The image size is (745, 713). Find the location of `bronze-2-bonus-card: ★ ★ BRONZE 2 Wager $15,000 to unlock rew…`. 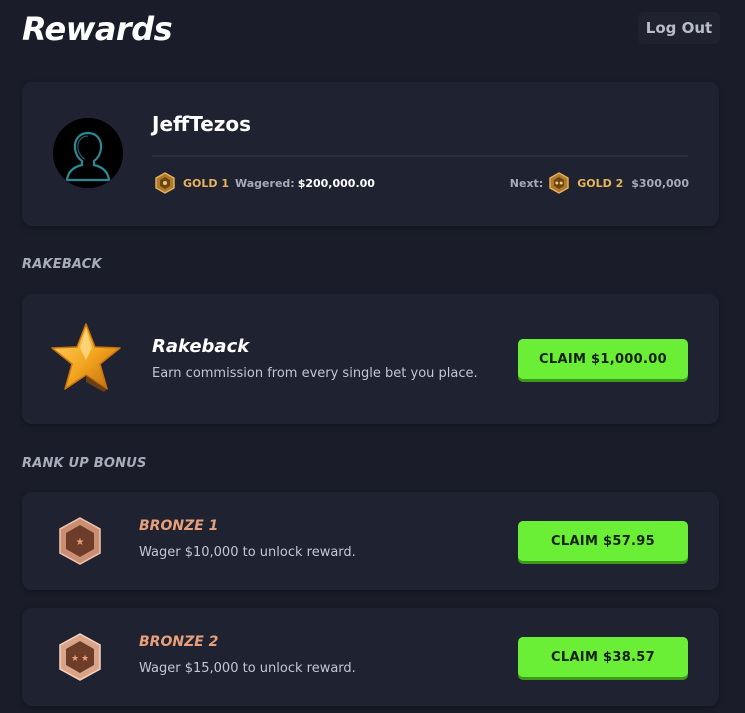

bronze-2-bonus-card: ★ ★ BRONZE 2 Wager $15,000 to unlock rew… is located at coordinates (370, 657).